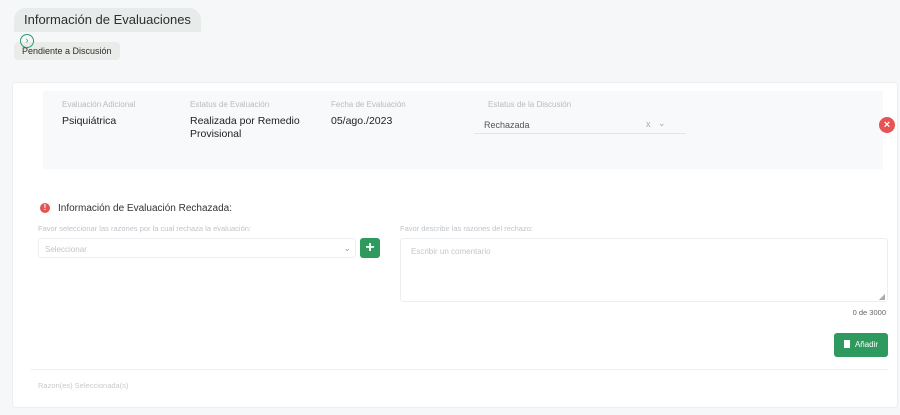  I want to click on resize-handle-icon: ◢, so click(882, 296).